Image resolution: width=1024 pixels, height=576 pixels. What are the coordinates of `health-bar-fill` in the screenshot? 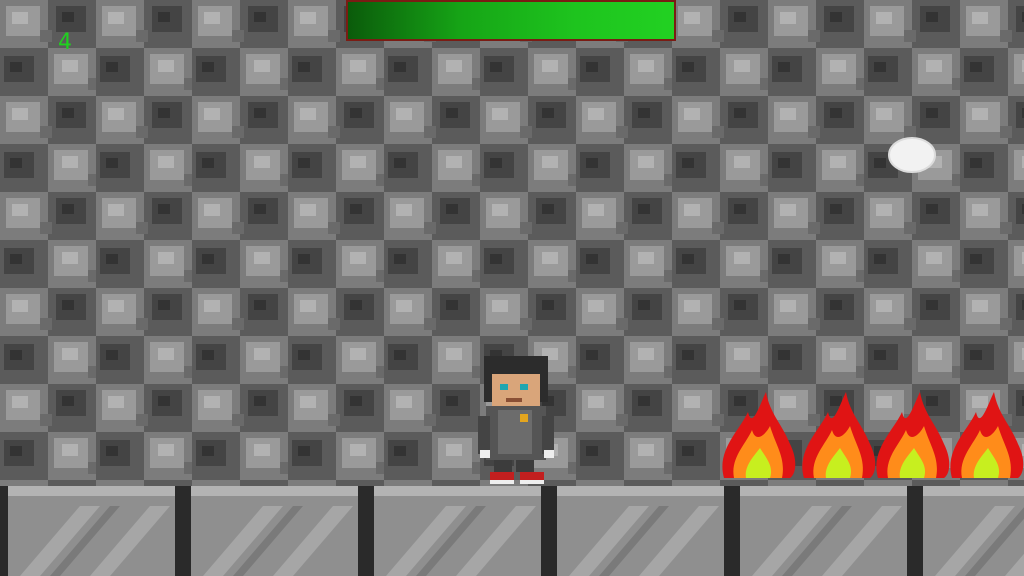 It's located at (511, 20).